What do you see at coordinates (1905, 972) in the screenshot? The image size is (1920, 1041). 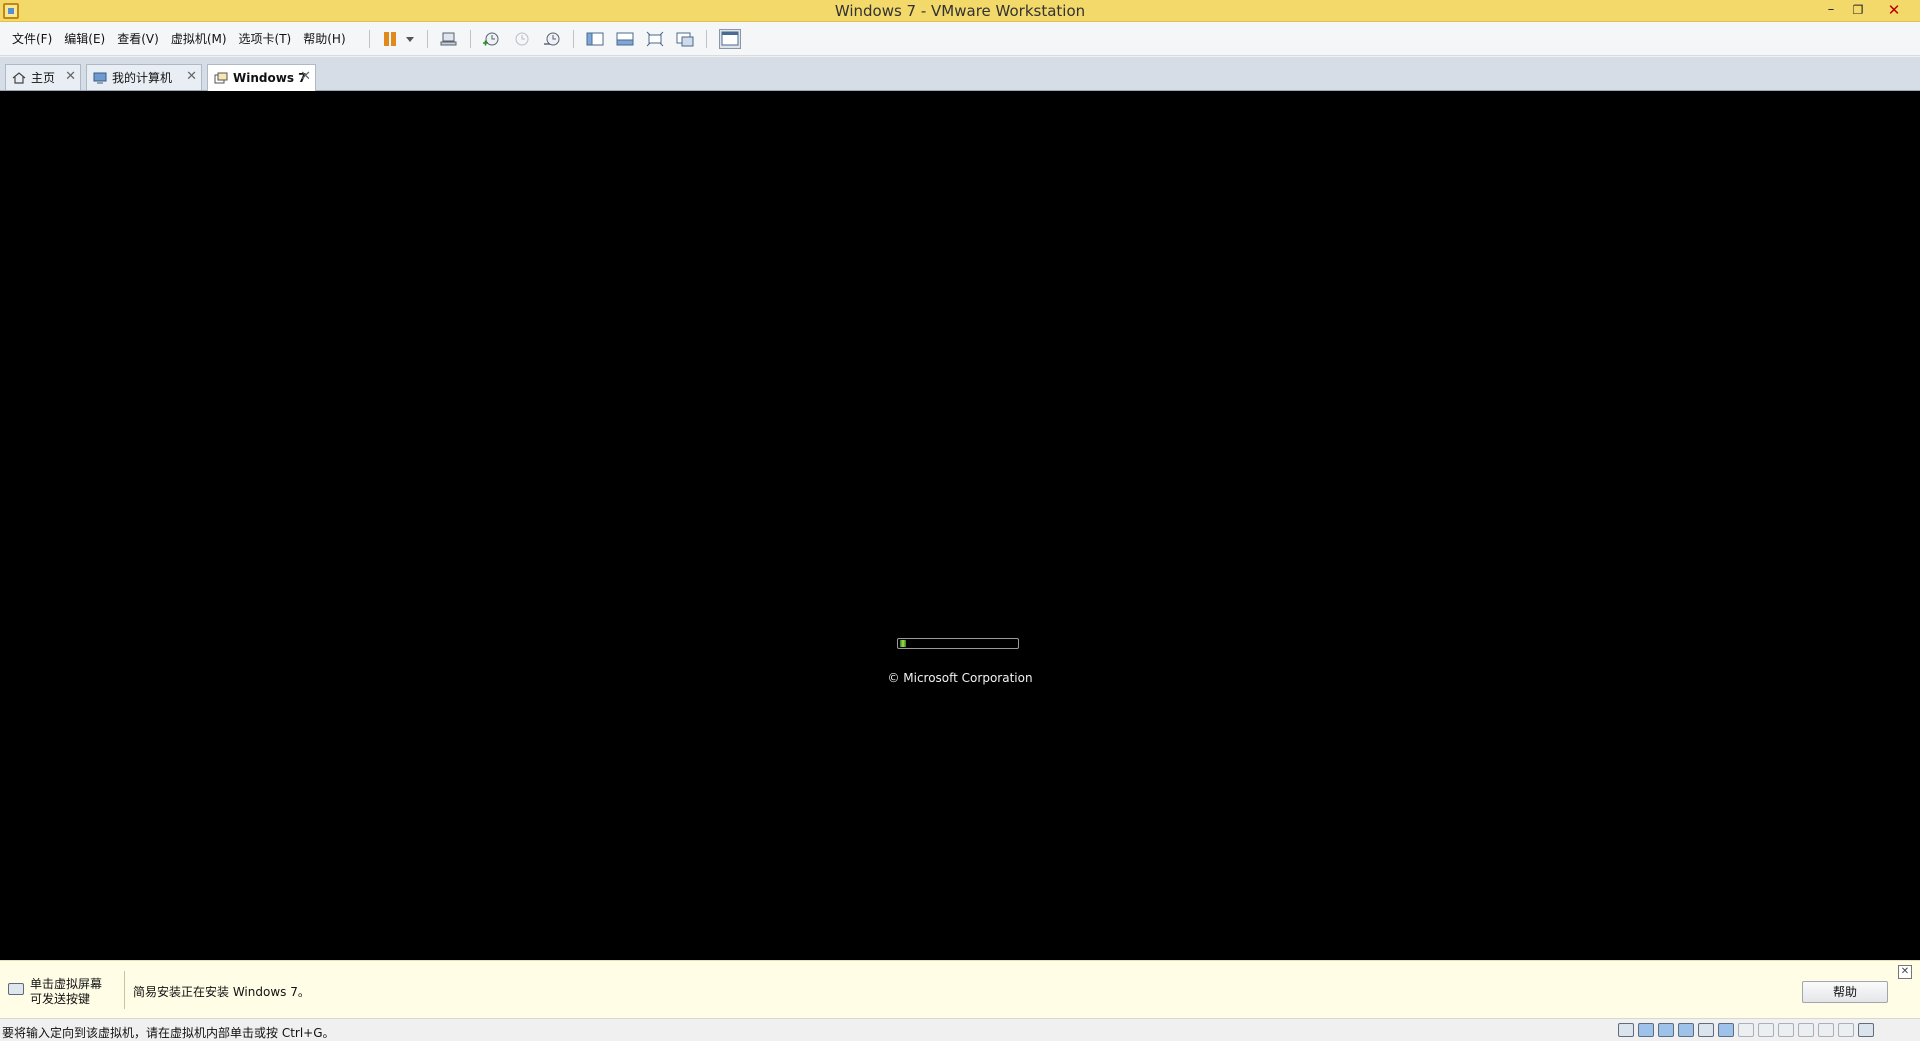 I see `notification-close-icon: ✕` at bounding box center [1905, 972].